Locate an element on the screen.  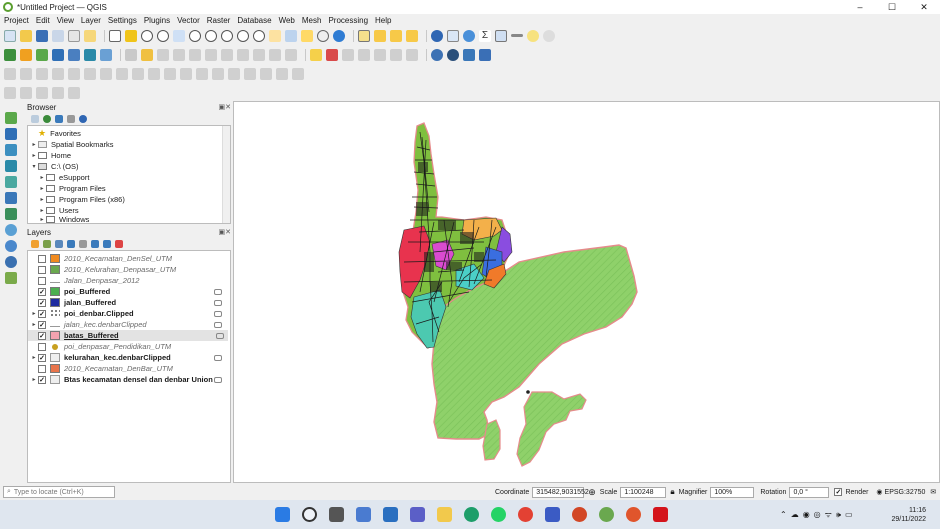
edge-icon is located at coordinates (471, 514).